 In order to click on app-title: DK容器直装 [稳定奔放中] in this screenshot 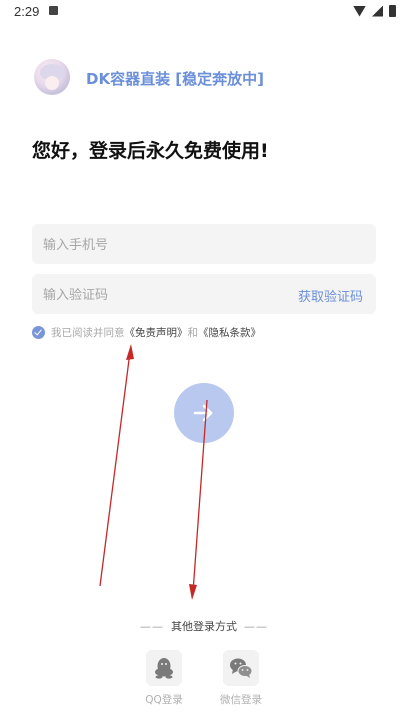, I will do `click(175, 79)`.